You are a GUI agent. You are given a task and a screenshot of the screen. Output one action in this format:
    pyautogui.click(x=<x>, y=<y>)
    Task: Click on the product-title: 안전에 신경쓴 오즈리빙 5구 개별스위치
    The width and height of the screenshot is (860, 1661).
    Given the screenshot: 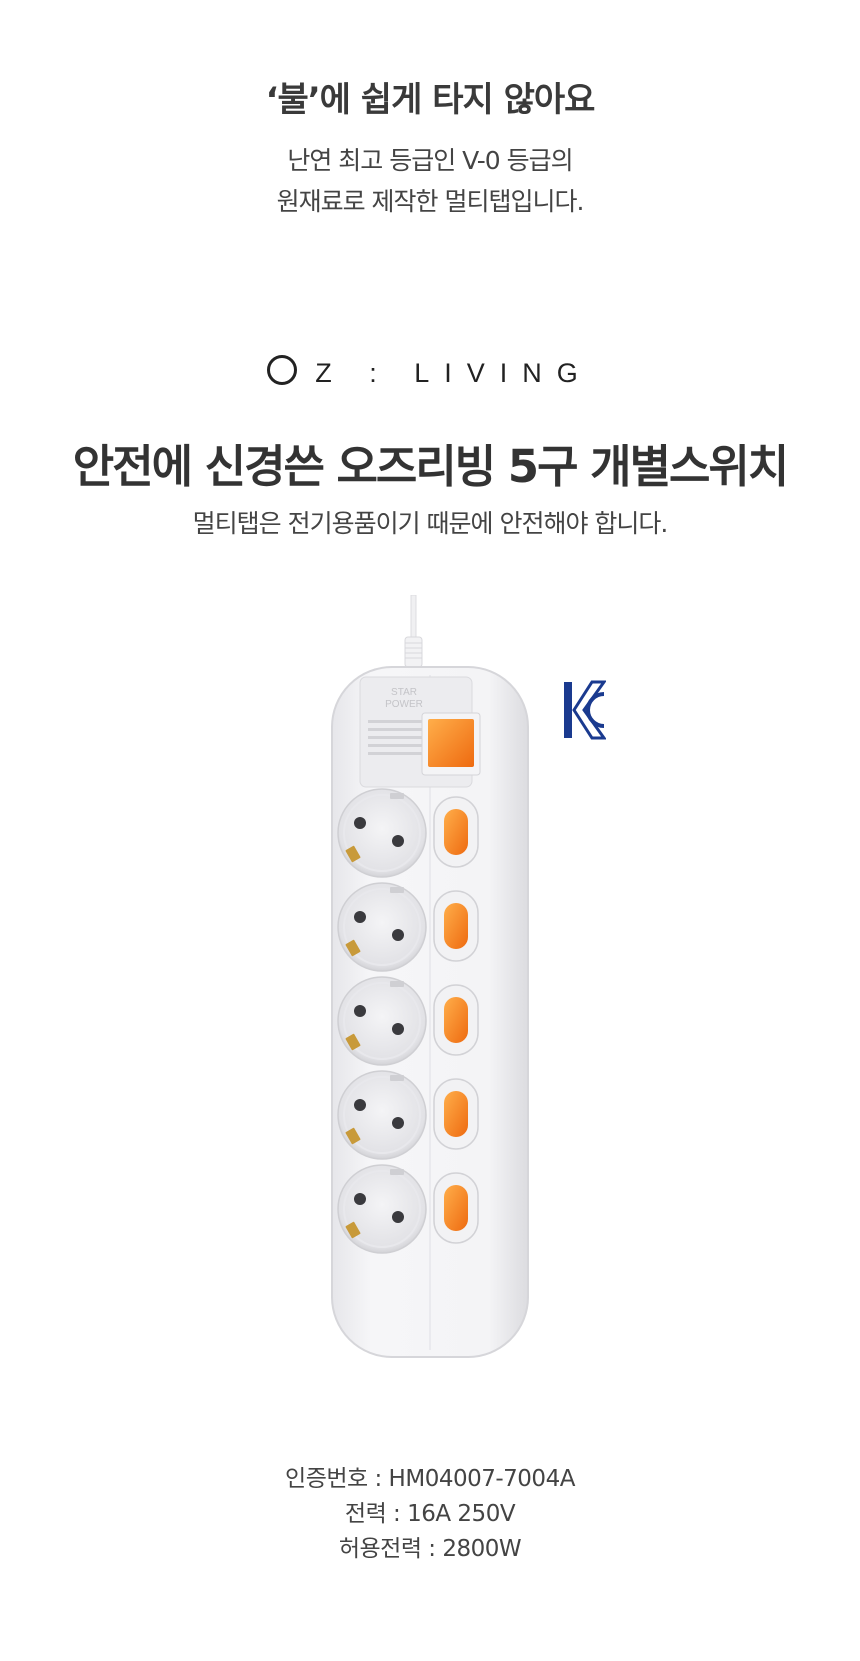 What is the action you would take?
    pyautogui.click(x=430, y=466)
    